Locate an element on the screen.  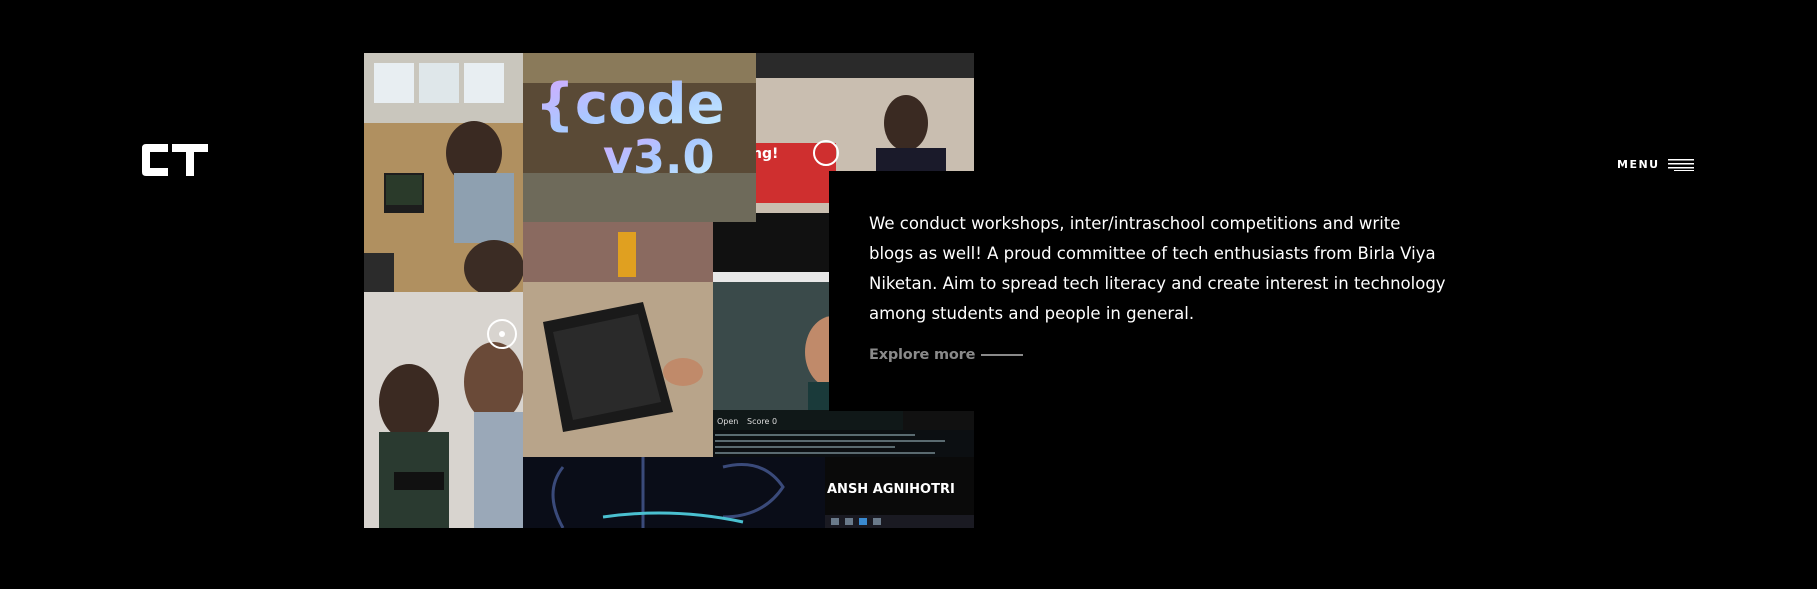
photo-students-gaming is located at coordinates (443, 410).